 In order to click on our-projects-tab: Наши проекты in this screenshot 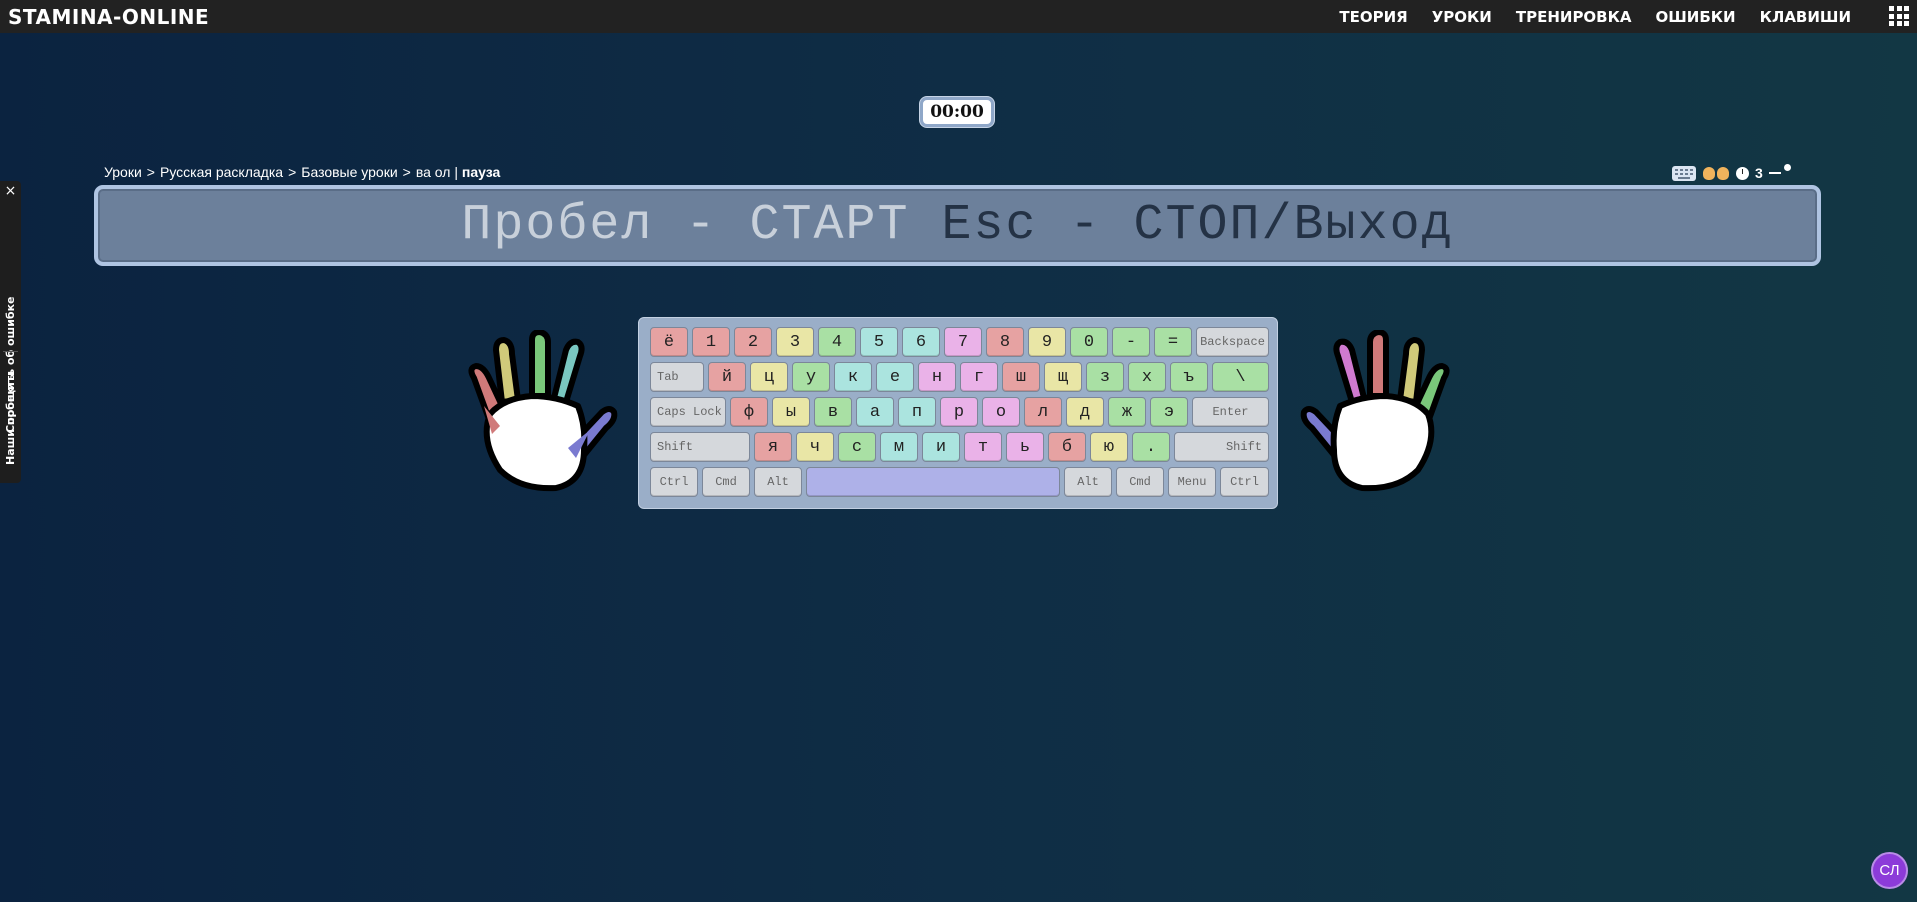, I will do `click(10, 418)`.